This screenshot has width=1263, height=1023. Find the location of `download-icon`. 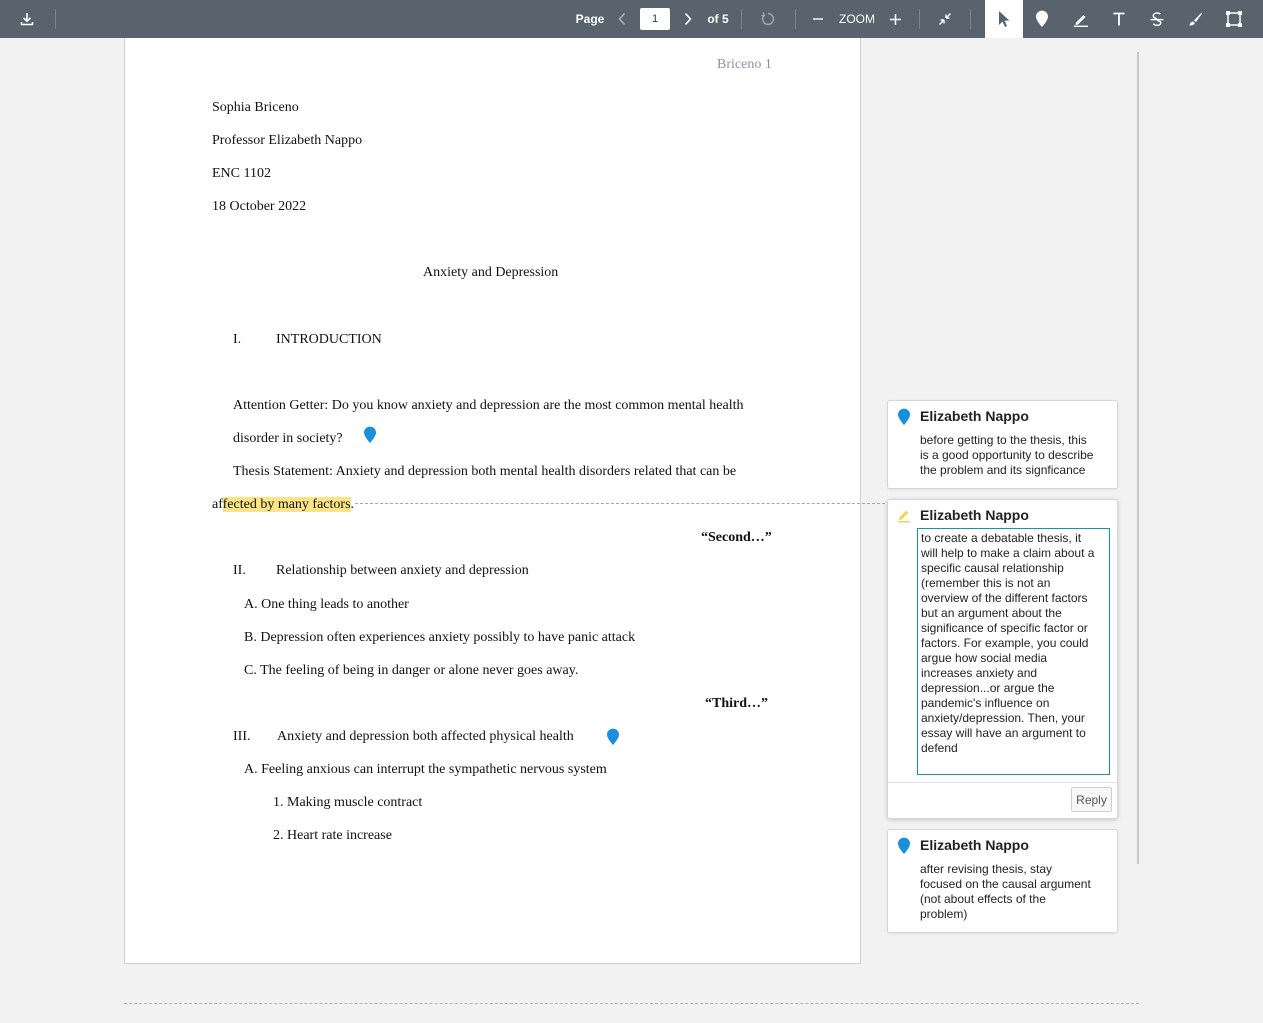

download-icon is located at coordinates (27, 19).